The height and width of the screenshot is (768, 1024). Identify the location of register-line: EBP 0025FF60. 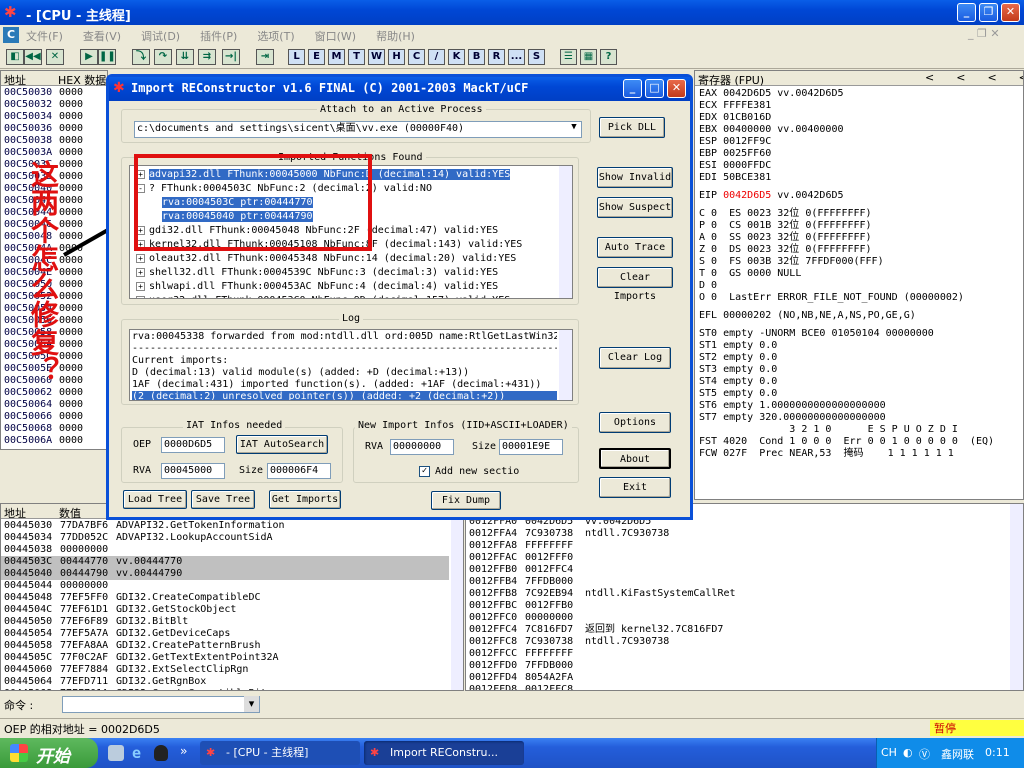
(846, 154).